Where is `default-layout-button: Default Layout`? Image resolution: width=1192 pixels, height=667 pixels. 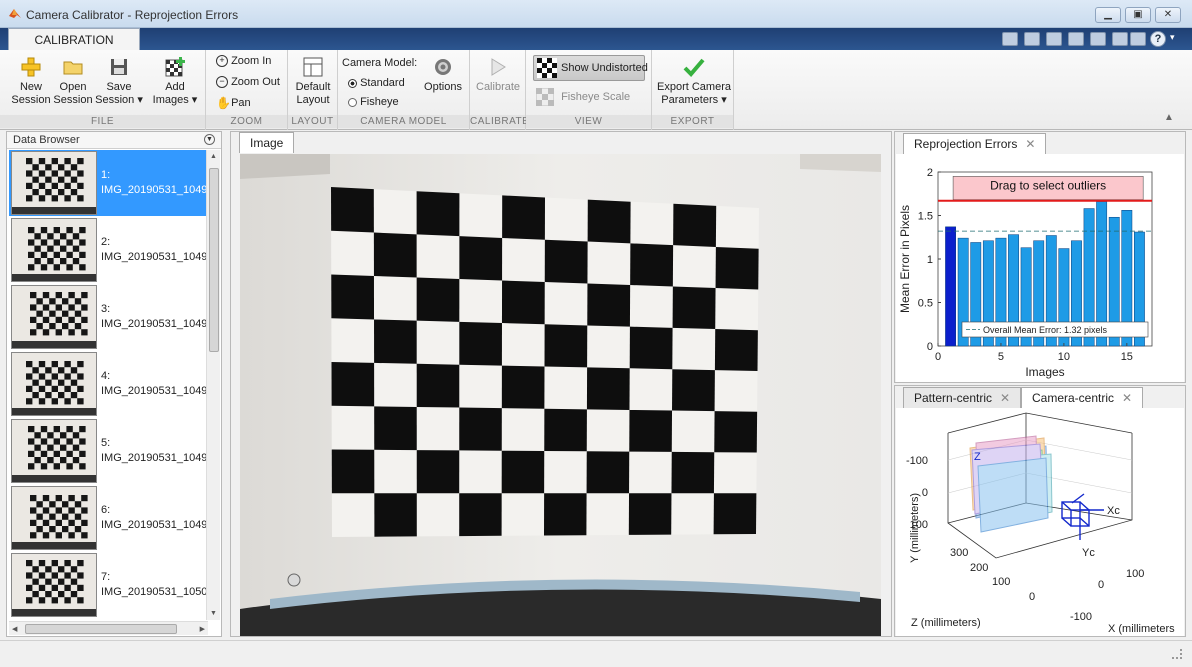 default-layout-button: Default Layout is located at coordinates (313, 81).